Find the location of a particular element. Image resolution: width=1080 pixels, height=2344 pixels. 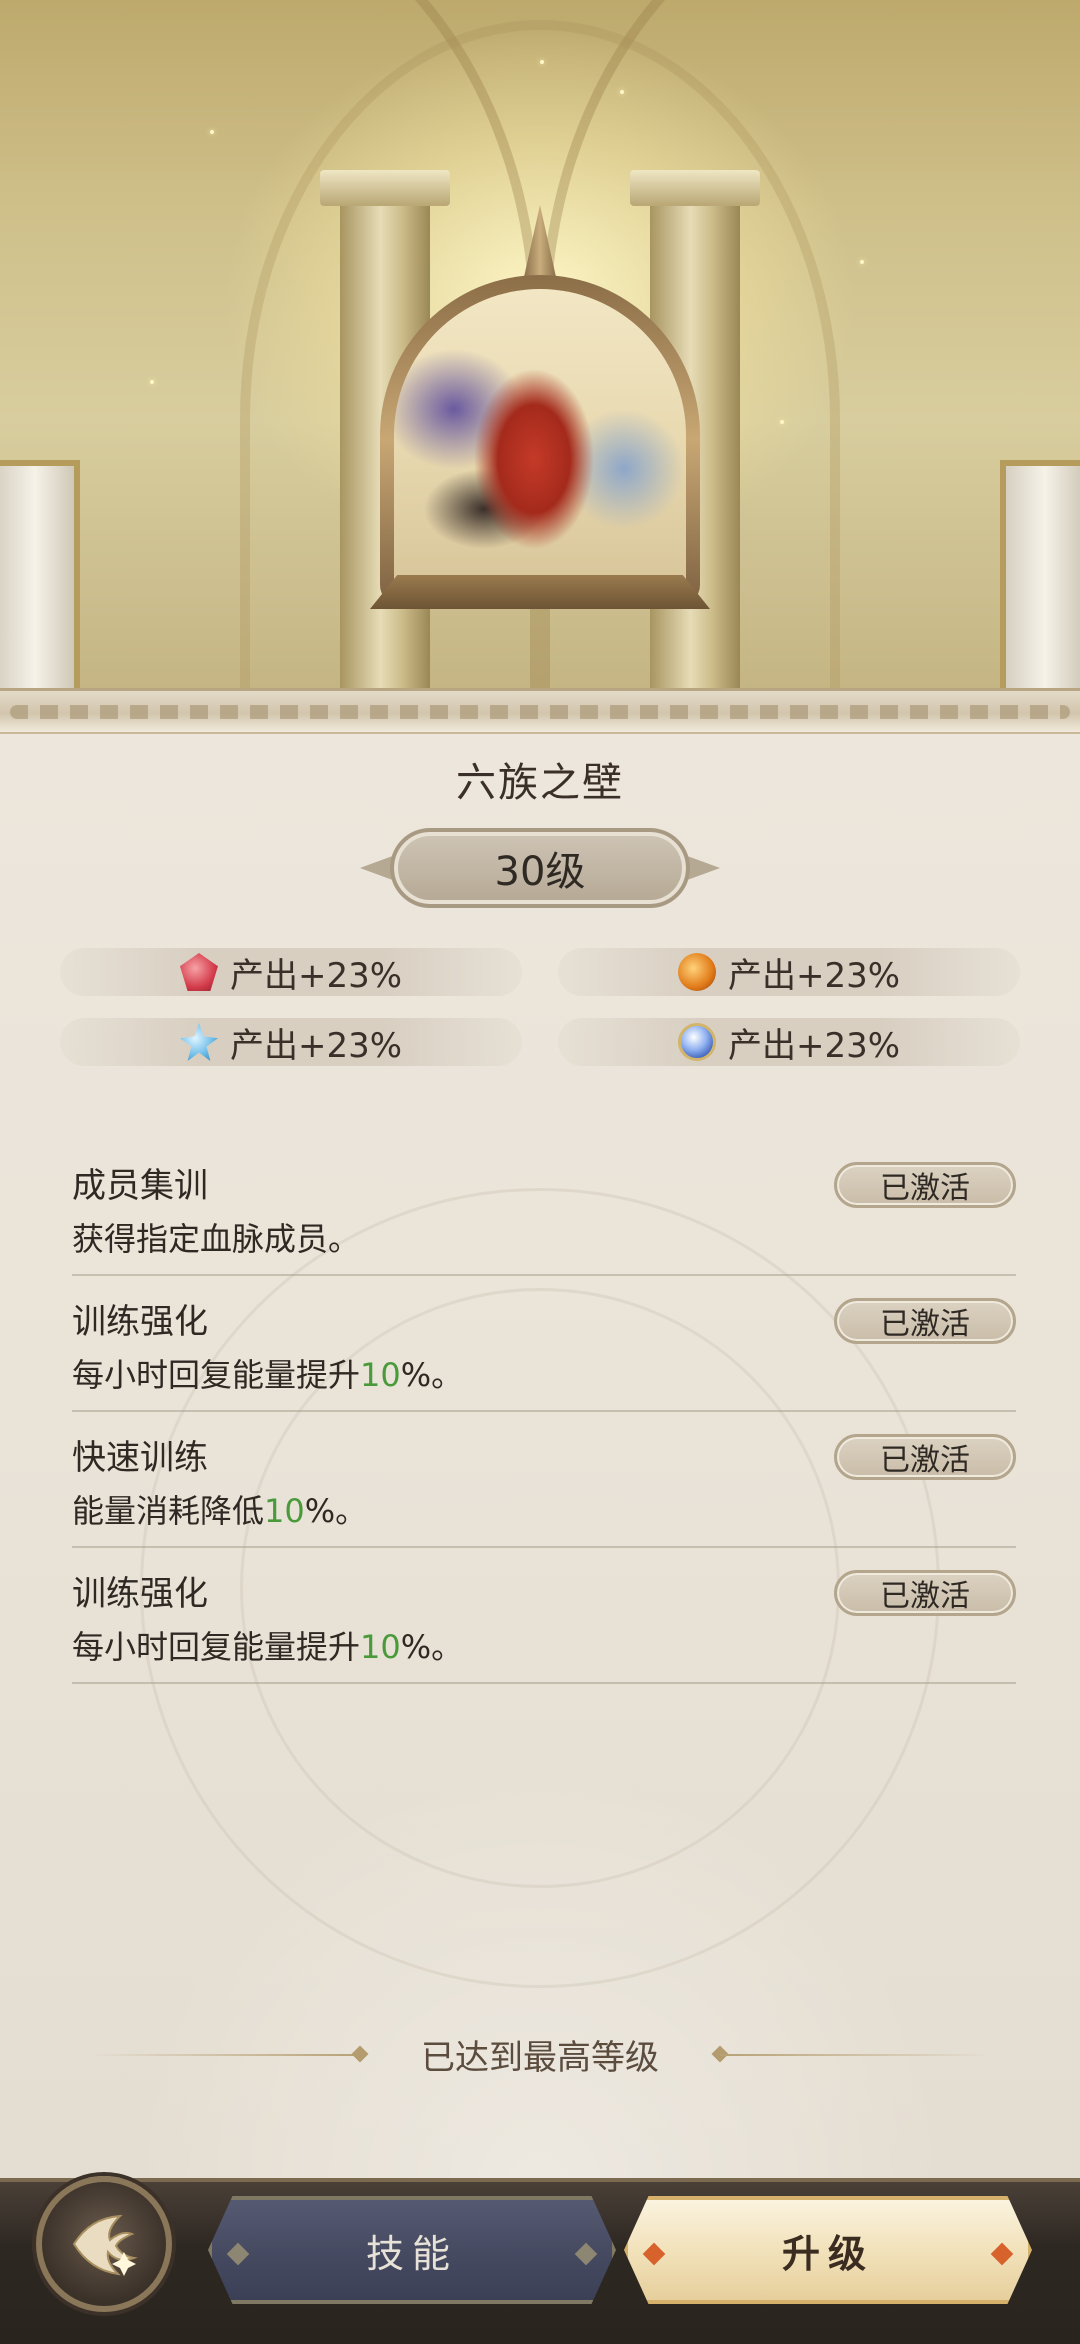

back-button is located at coordinates (104, 2244).